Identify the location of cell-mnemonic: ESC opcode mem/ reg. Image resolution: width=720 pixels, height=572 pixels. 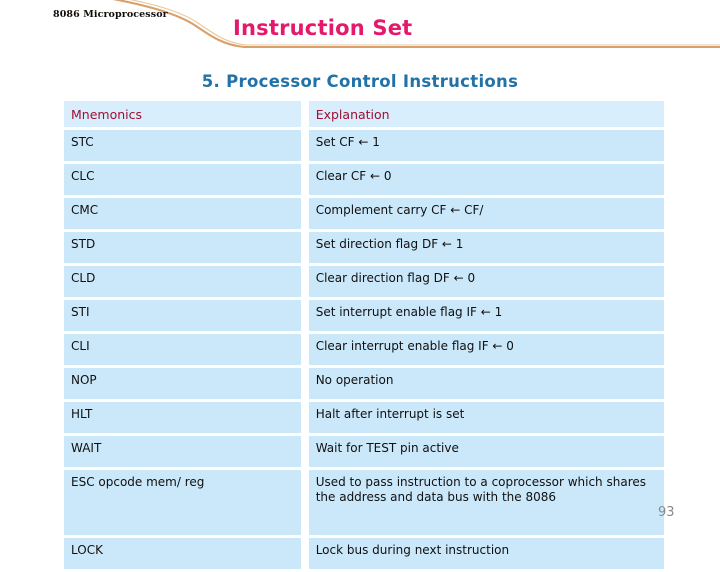
(186, 504).